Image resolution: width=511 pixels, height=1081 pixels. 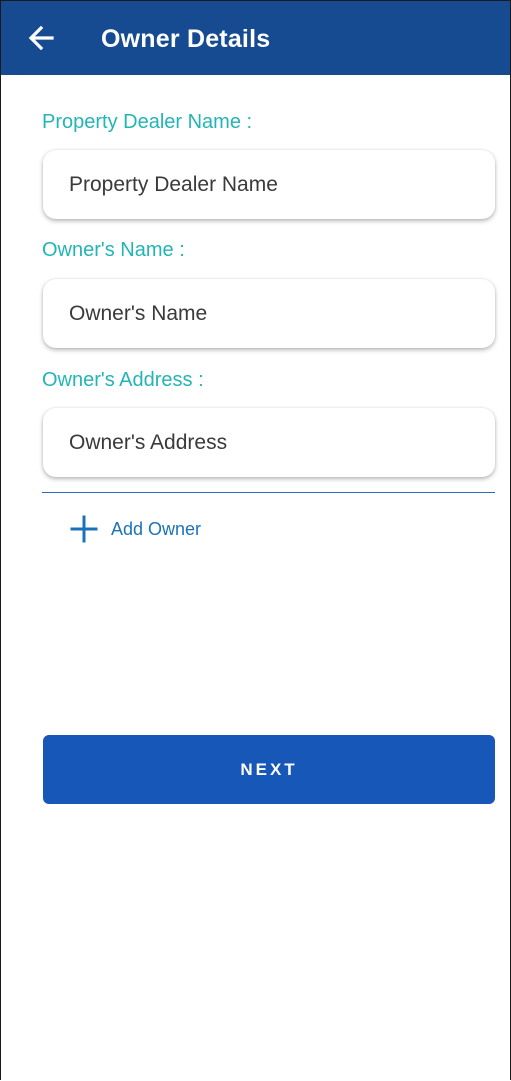 I want to click on owner-name-input, so click(x=274, y=313).